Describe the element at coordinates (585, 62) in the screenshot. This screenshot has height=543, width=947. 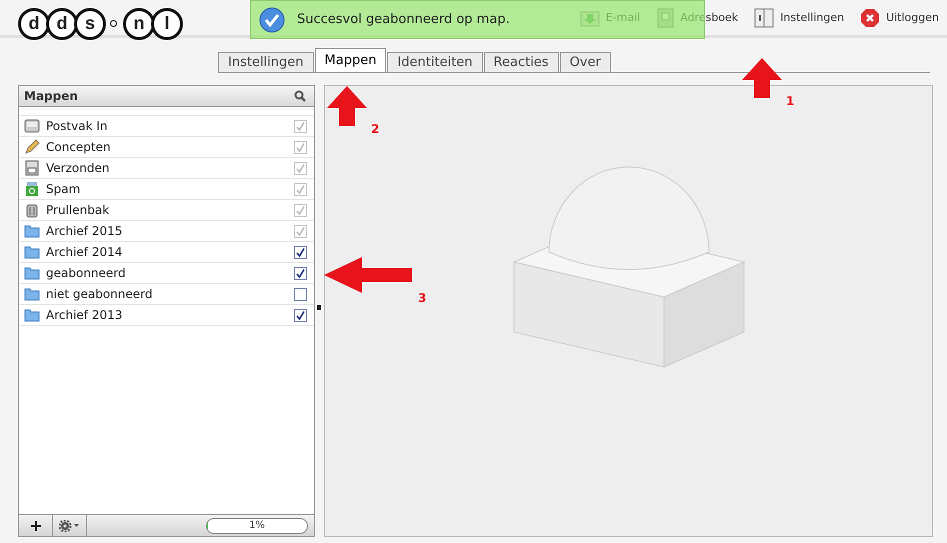
I see `tab: Over` at that location.